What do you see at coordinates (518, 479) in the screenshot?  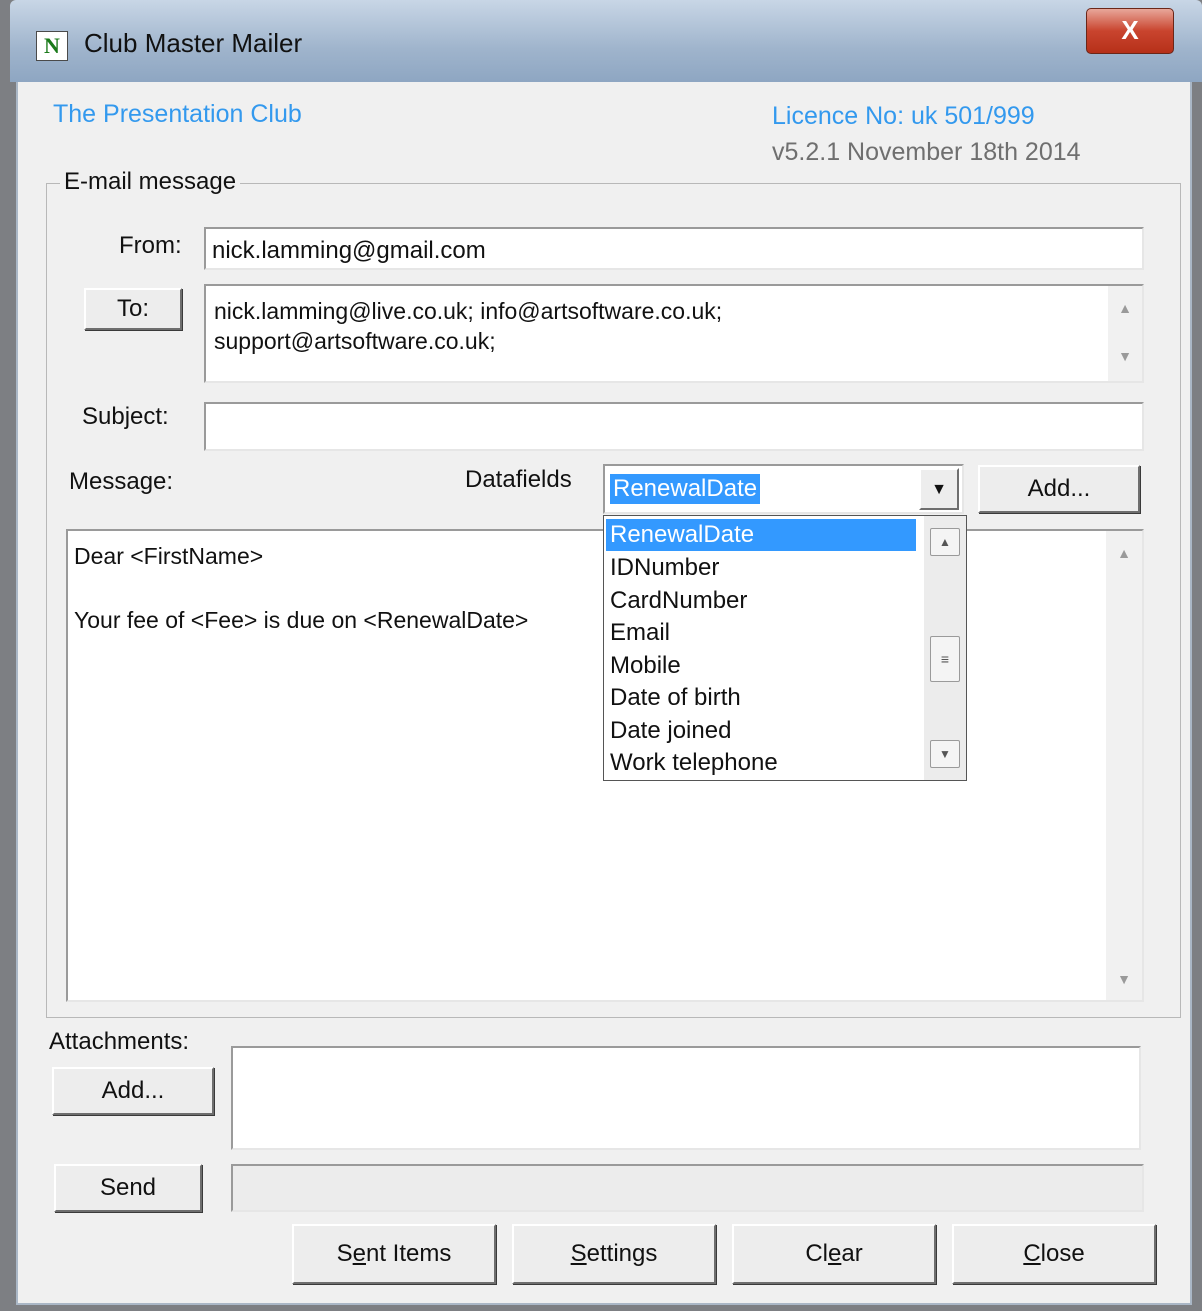 I see `datafields-label: Datafields` at bounding box center [518, 479].